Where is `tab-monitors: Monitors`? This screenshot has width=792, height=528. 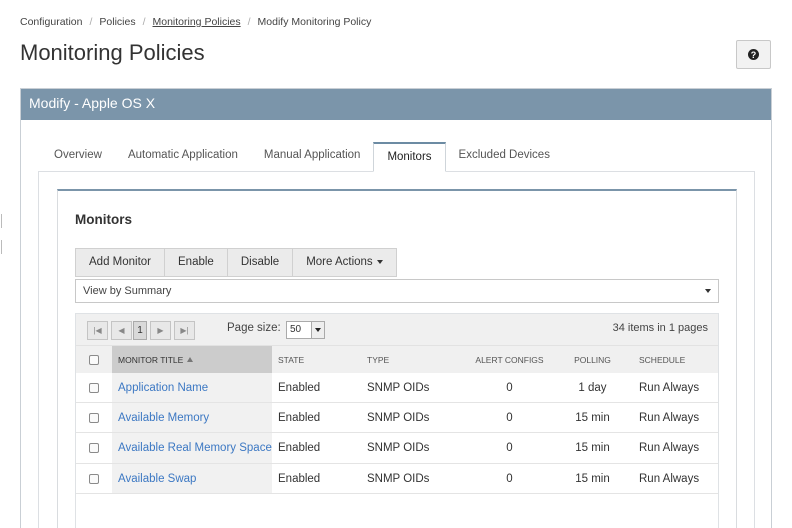 tab-monitors: Monitors is located at coordinates (409, 157).